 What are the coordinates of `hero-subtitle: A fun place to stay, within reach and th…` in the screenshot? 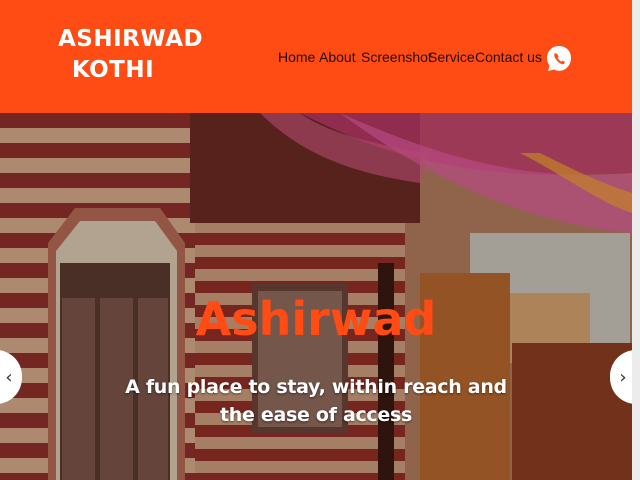 It's located at (316, 401).